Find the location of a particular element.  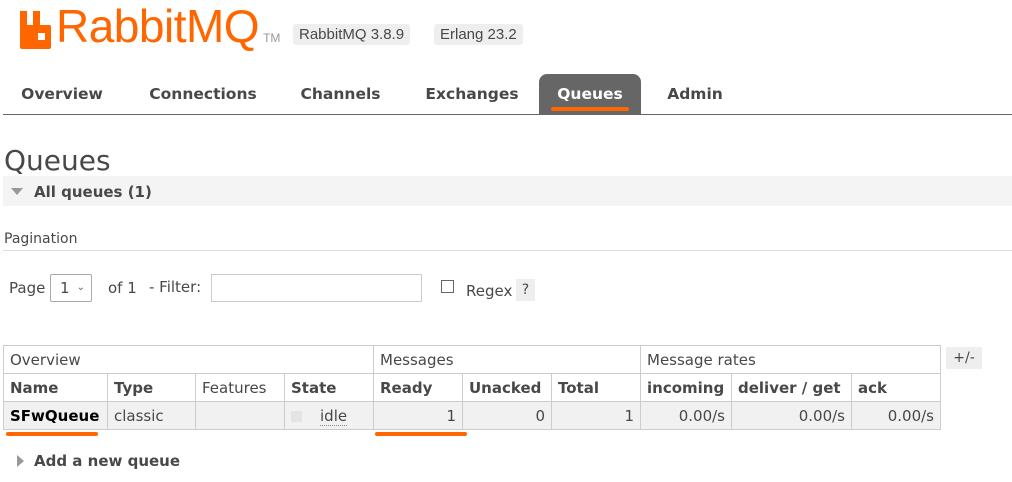

collapse-triangle-icon is located at coordinates (17, 191).